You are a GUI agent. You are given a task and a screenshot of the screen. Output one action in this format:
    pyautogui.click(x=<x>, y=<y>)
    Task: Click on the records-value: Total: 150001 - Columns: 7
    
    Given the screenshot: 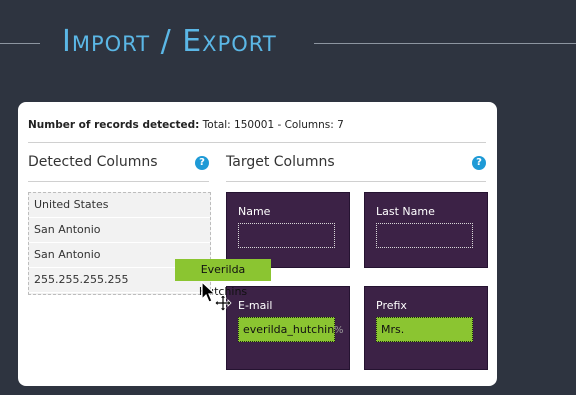 What is the action you would take?
    pyautogui.click(x=273, y=125)
    